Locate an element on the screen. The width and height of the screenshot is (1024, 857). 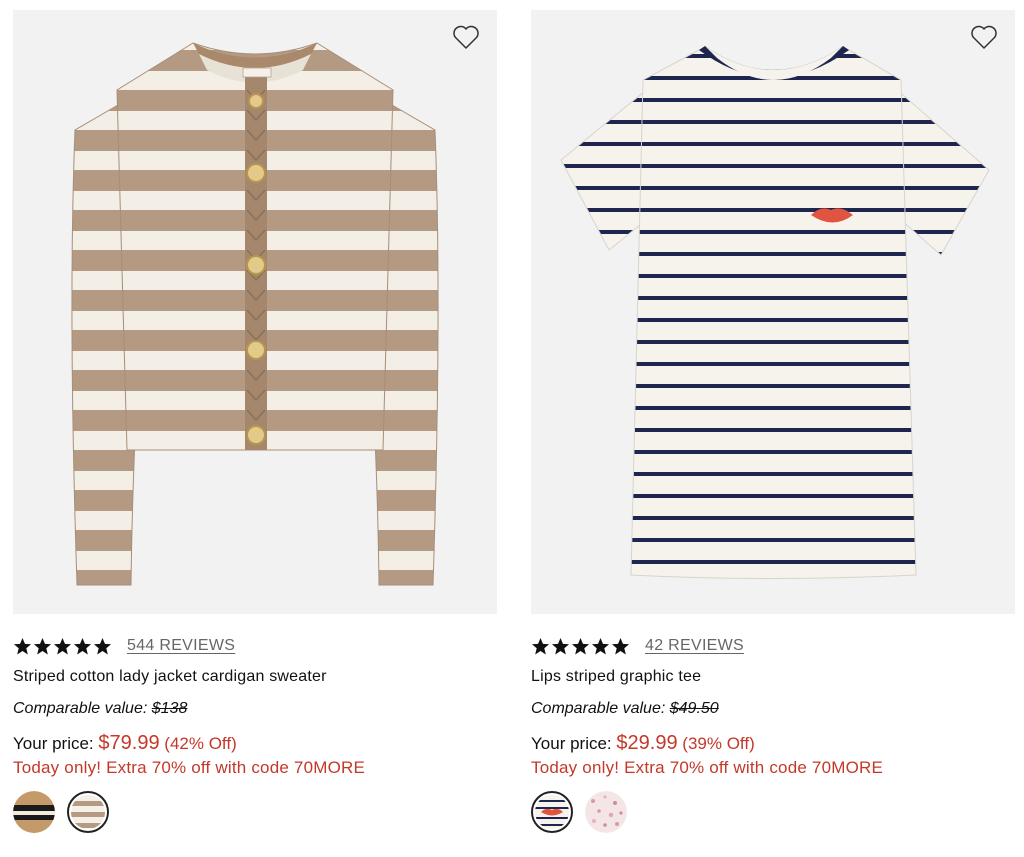
reviews-link: 544 REVIEWS is located at coordinates (181, 646).